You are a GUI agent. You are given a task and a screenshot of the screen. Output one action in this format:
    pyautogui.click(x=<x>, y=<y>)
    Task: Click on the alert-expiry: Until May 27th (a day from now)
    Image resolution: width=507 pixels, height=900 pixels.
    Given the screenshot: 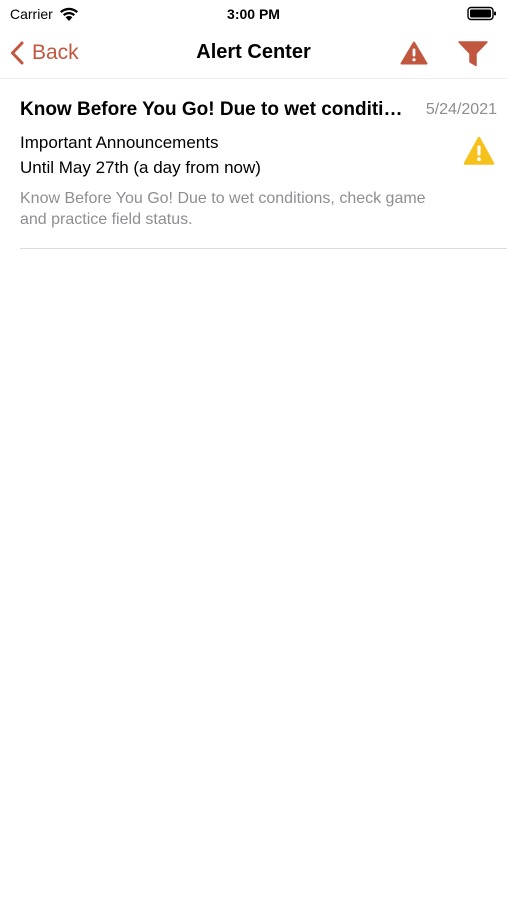 What is the action you would take?
    pyautogui.click(x=140, y=167)
    